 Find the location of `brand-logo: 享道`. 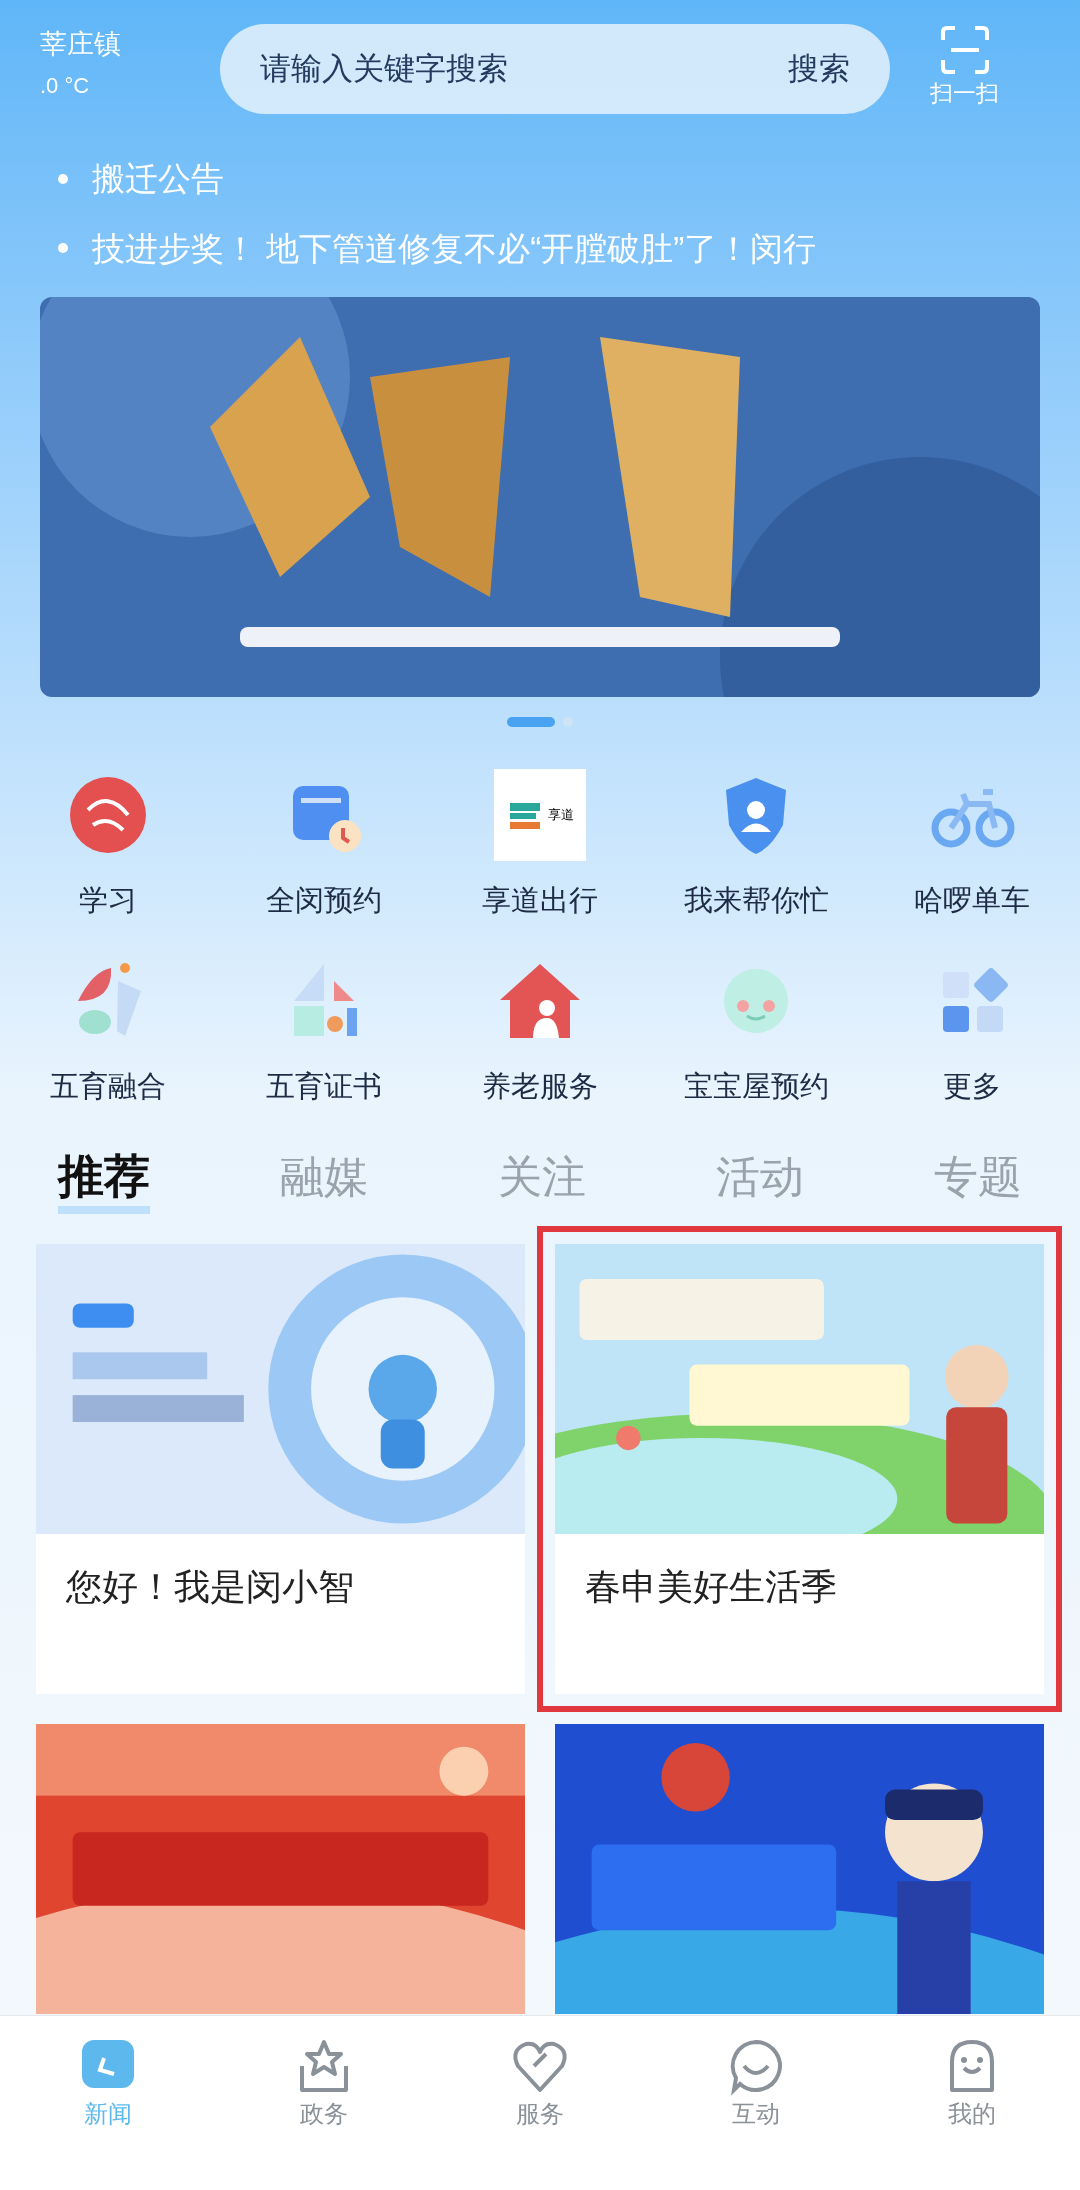

brand-logo: 享道 is located at coordinates (540, 815).